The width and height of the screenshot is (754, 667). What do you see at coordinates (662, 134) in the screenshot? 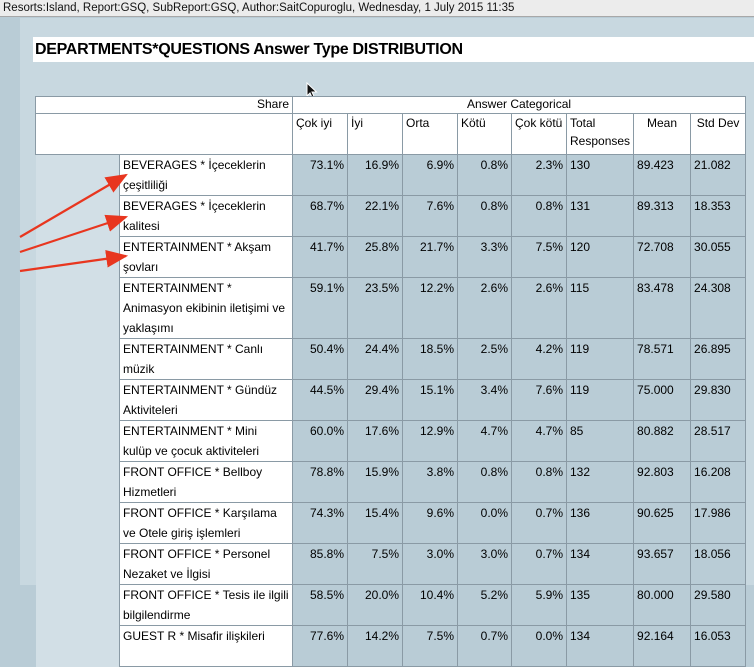
I see `column-header: Mean` at bounding box center [662, 134].